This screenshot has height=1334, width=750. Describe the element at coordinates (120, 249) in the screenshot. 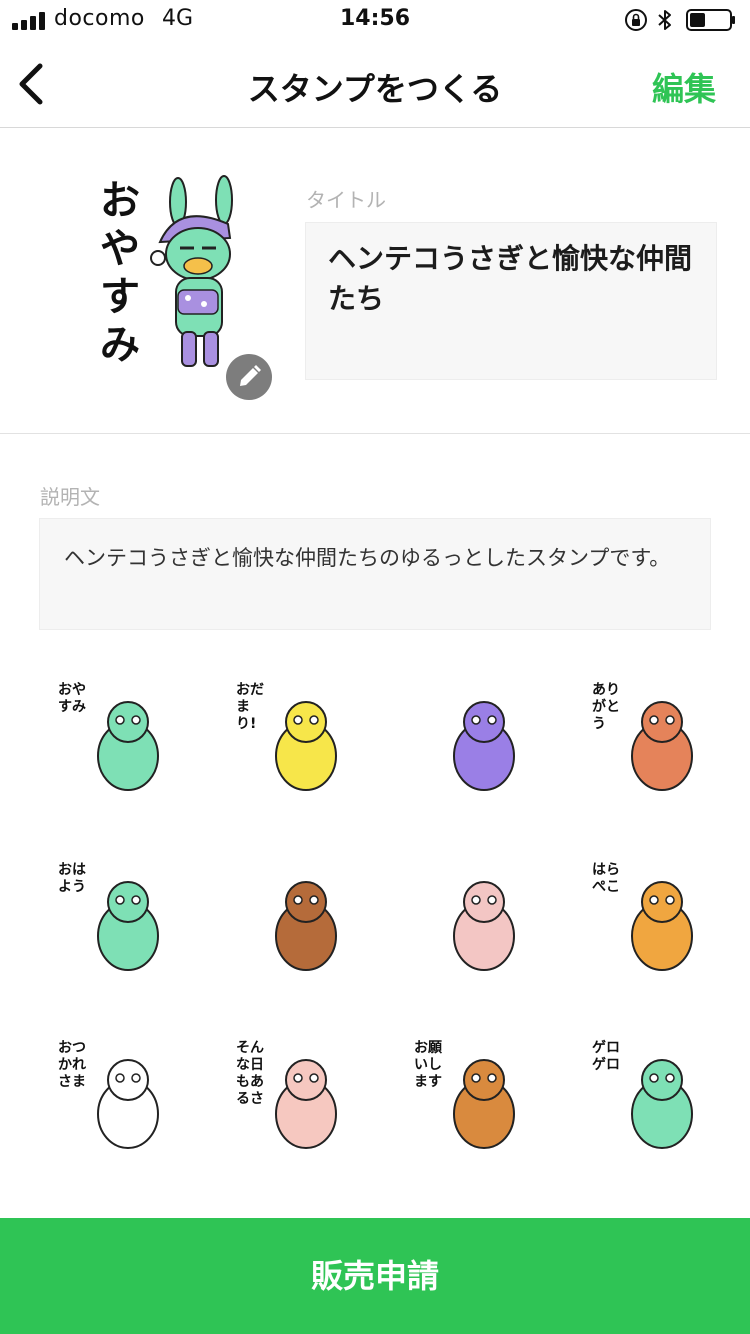

I see `svg-text: や` at that location.